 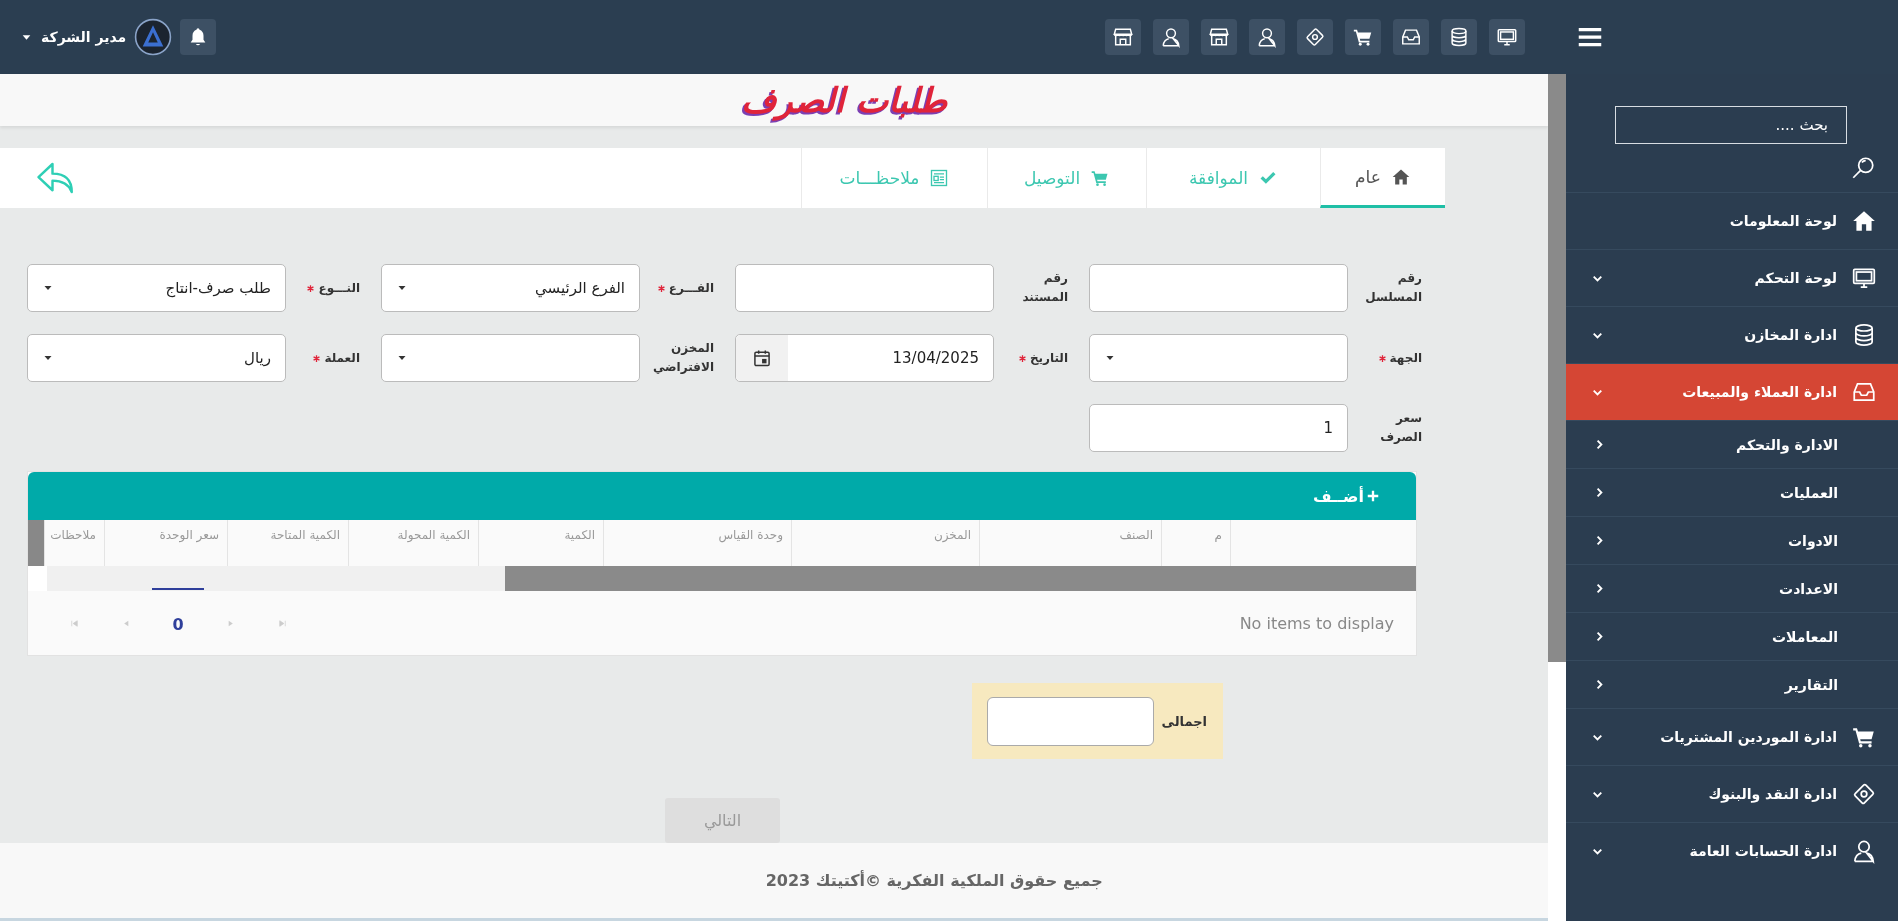 I want to click on sidebar-subitem: العمليات, so click(x=1732, y=492).